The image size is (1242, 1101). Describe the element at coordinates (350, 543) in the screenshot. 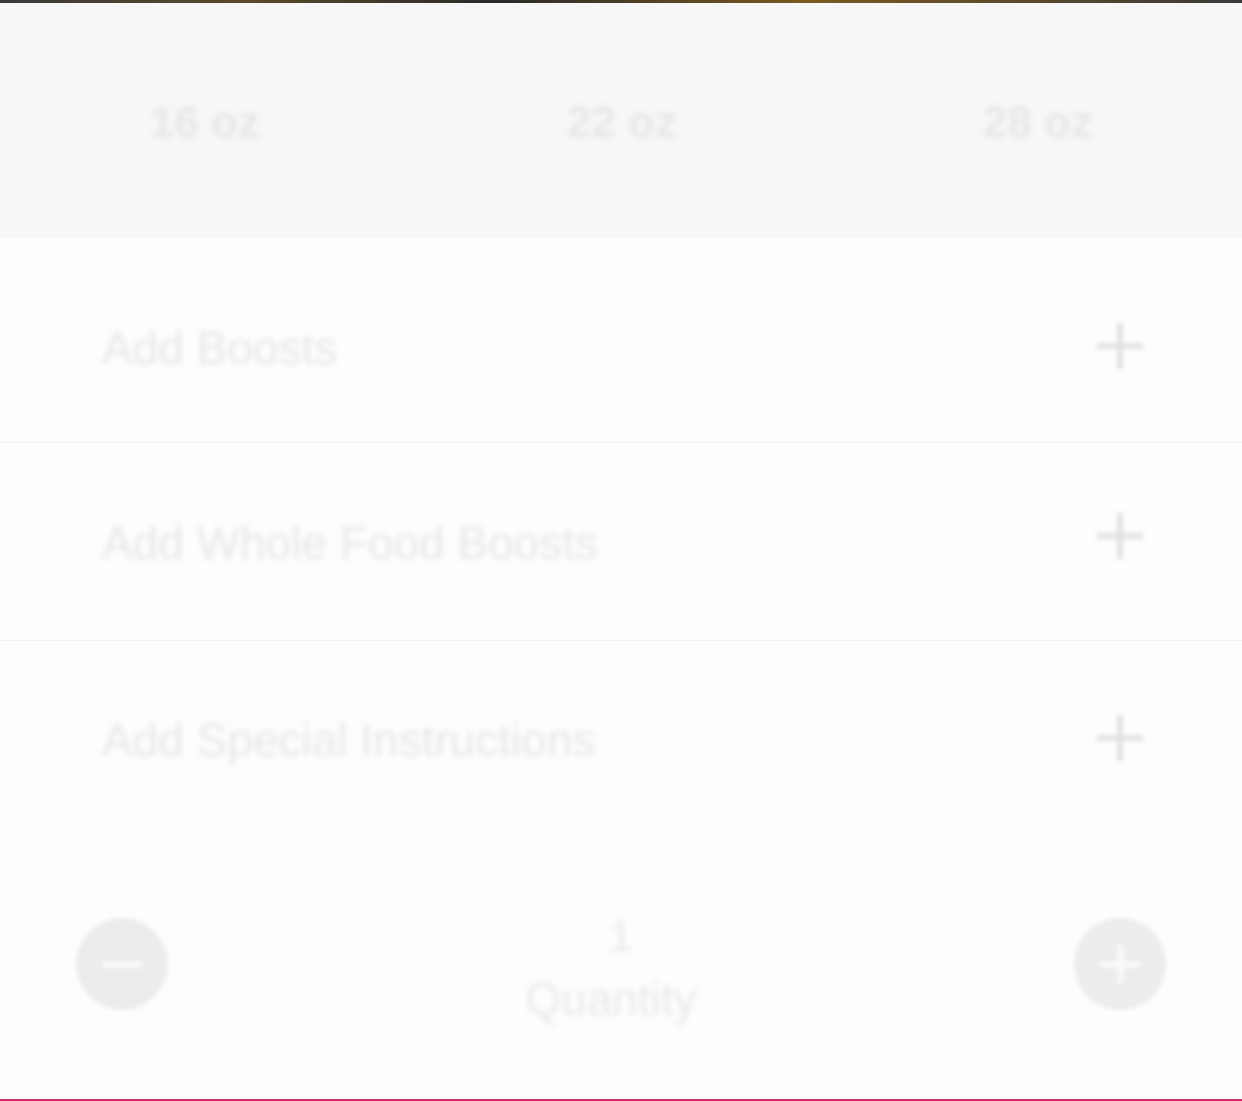

I see `add-whole-food-boosts-label: Add Whole Food Boosts` at that location.